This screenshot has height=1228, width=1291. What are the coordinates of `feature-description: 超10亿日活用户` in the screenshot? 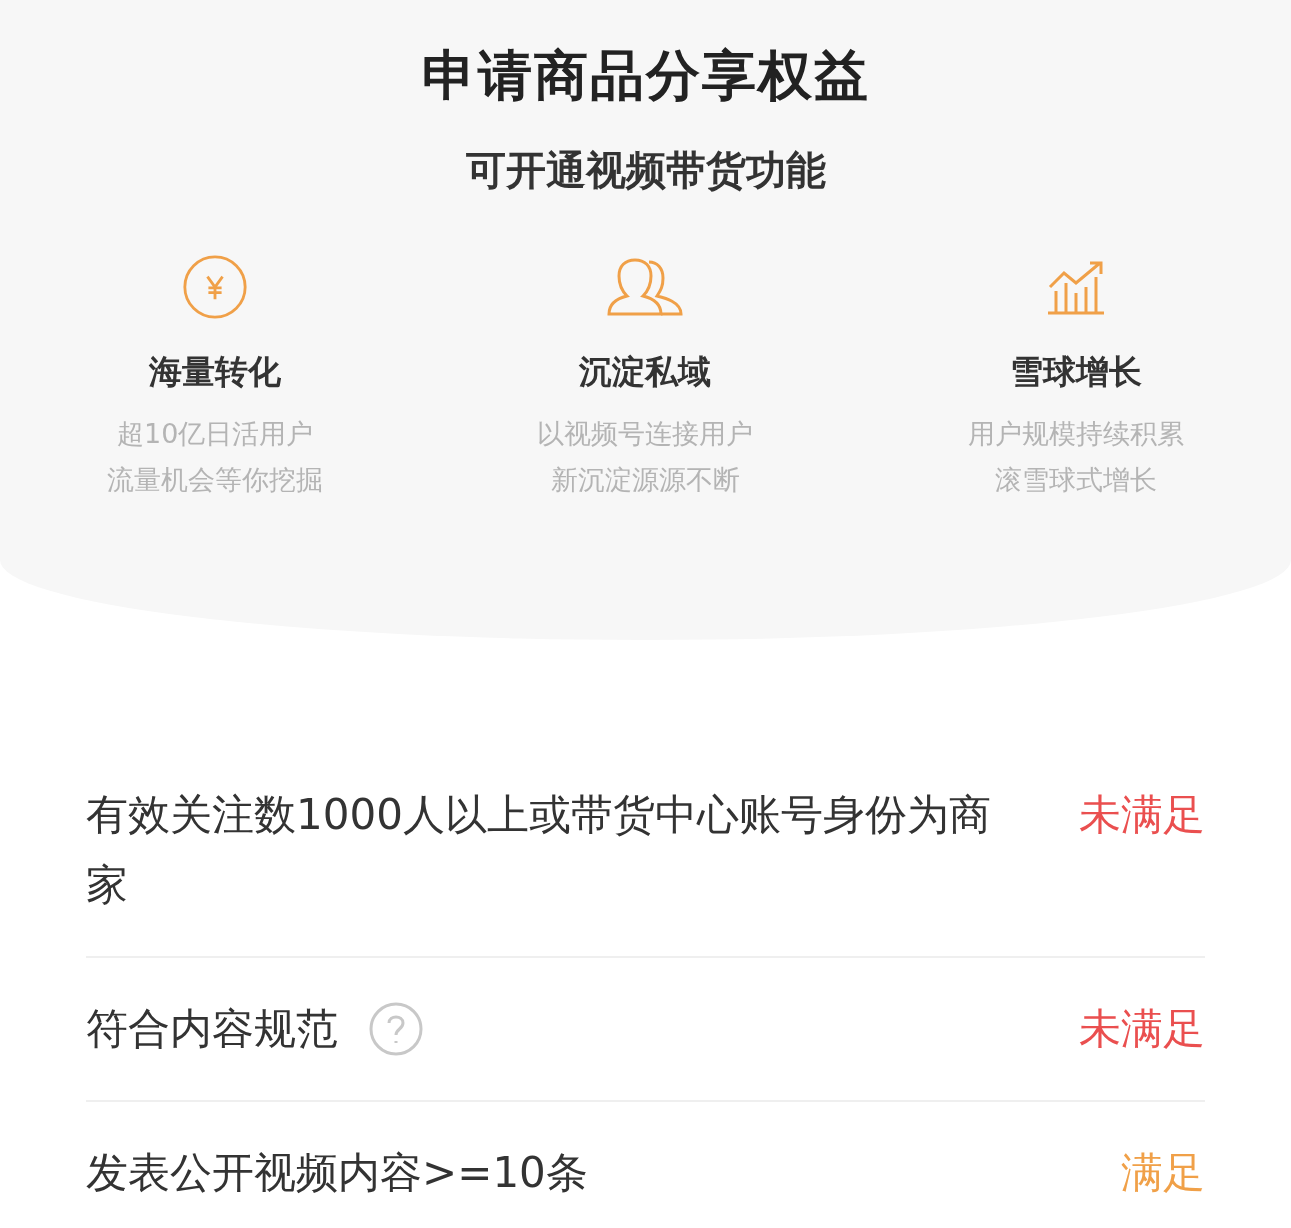 It's located at (215, 434).